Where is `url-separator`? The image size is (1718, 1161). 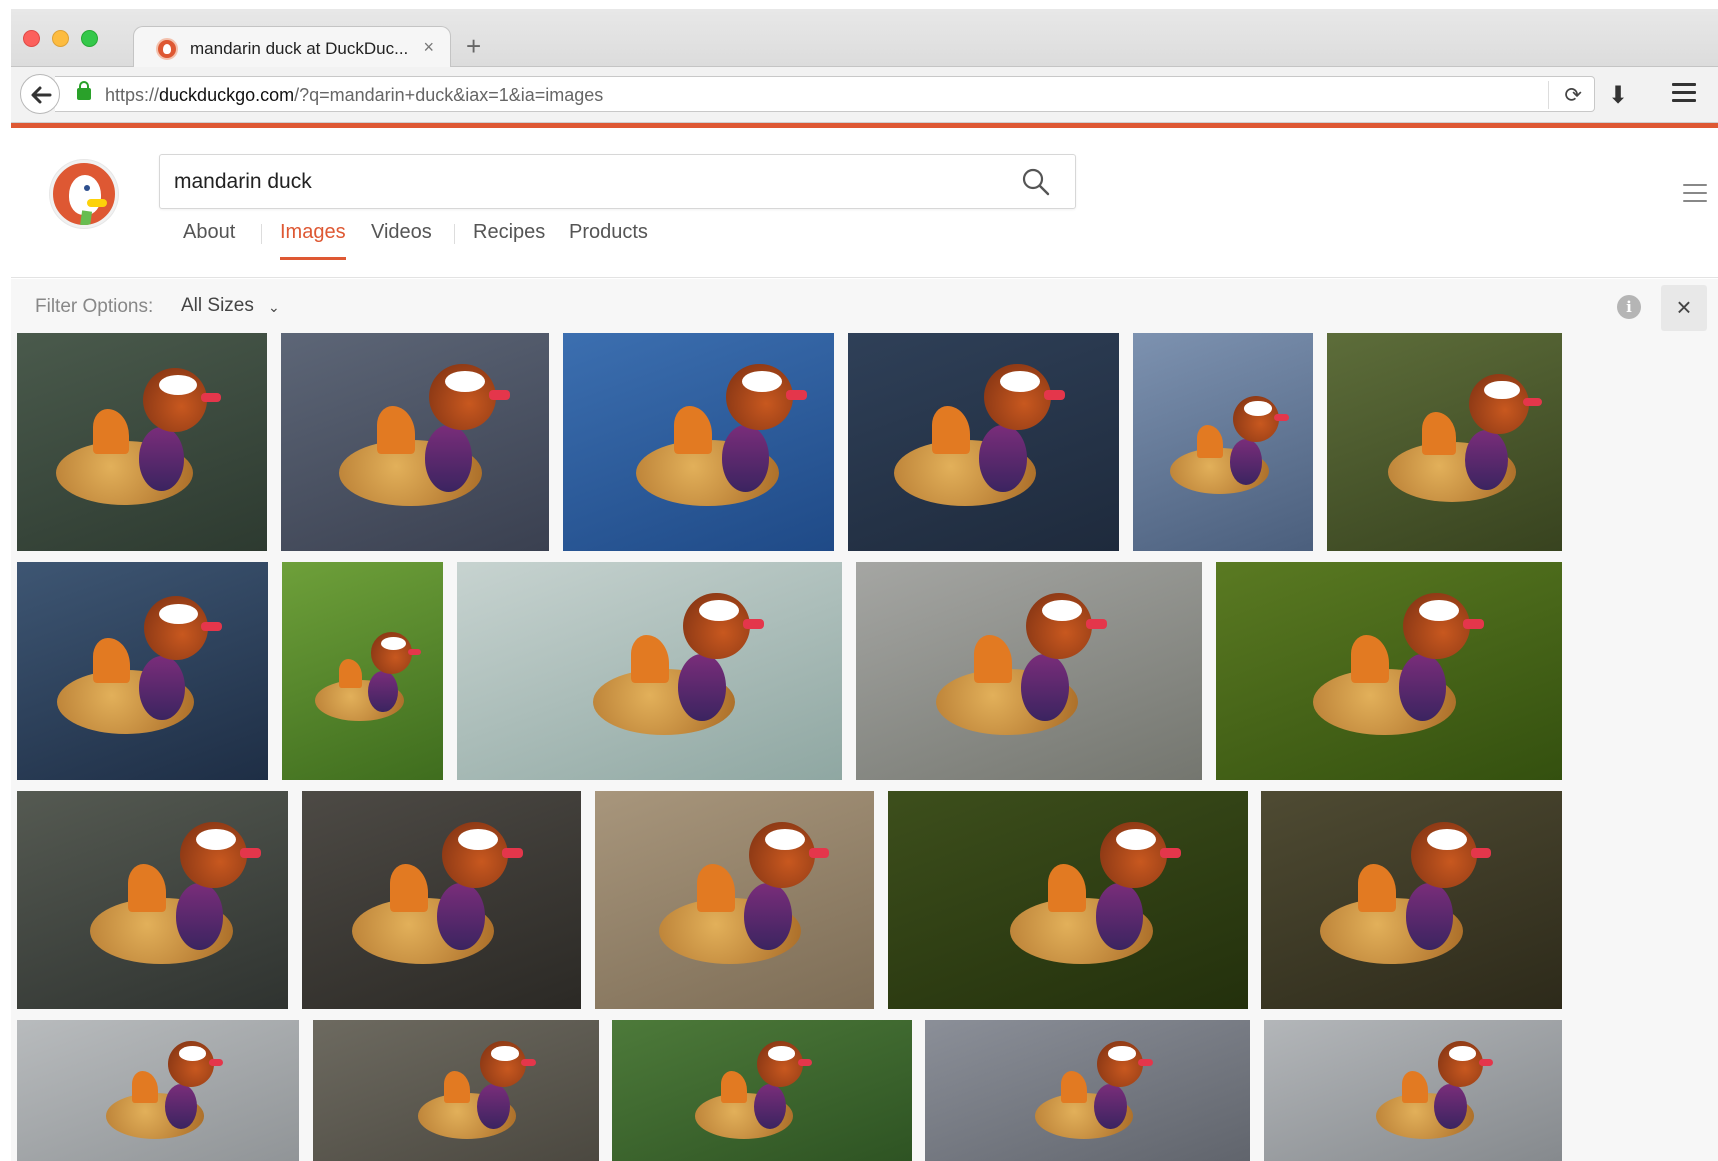 url-separator is located at coordinates (1548, 95).